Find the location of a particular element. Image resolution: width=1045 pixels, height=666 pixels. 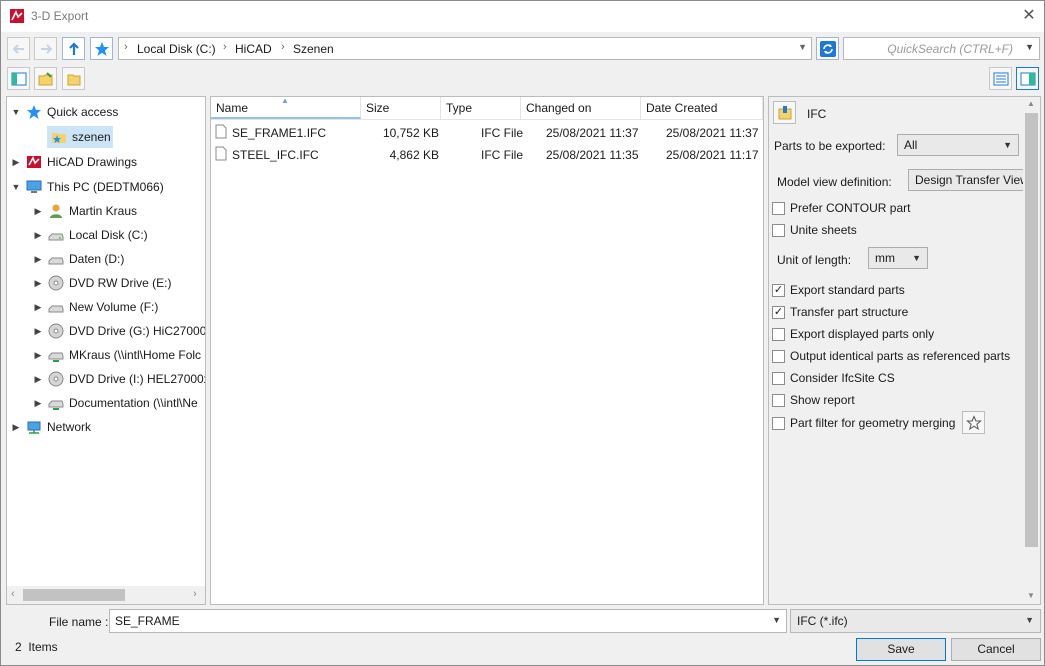

favorites-button is located at coordinates (101, 48).